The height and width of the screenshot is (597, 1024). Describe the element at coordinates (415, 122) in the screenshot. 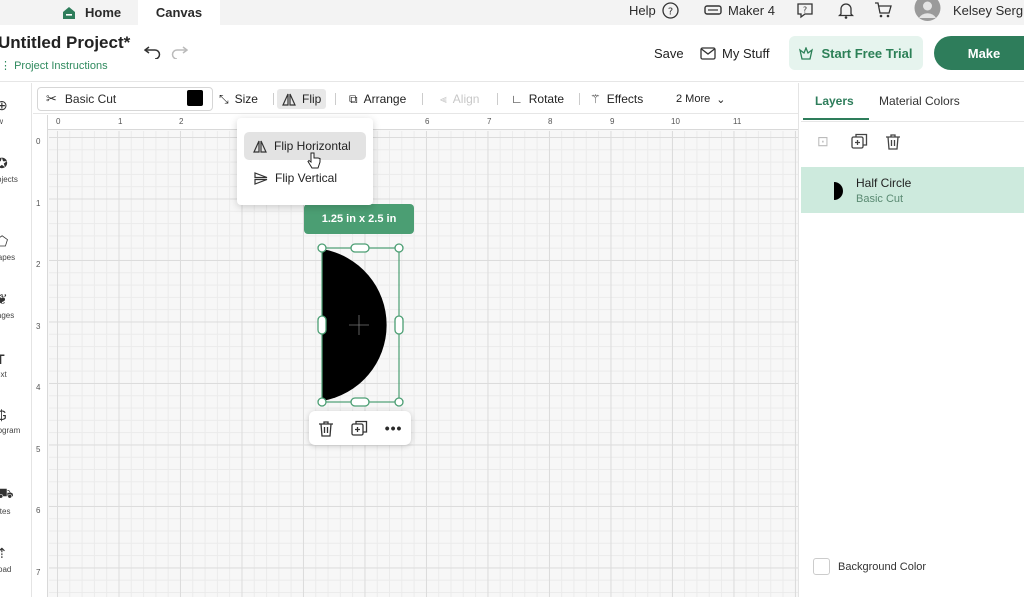

I see `ruler-horizontal: 0 1 2 3 4 5 6 7 8 9 10 11` at that location.